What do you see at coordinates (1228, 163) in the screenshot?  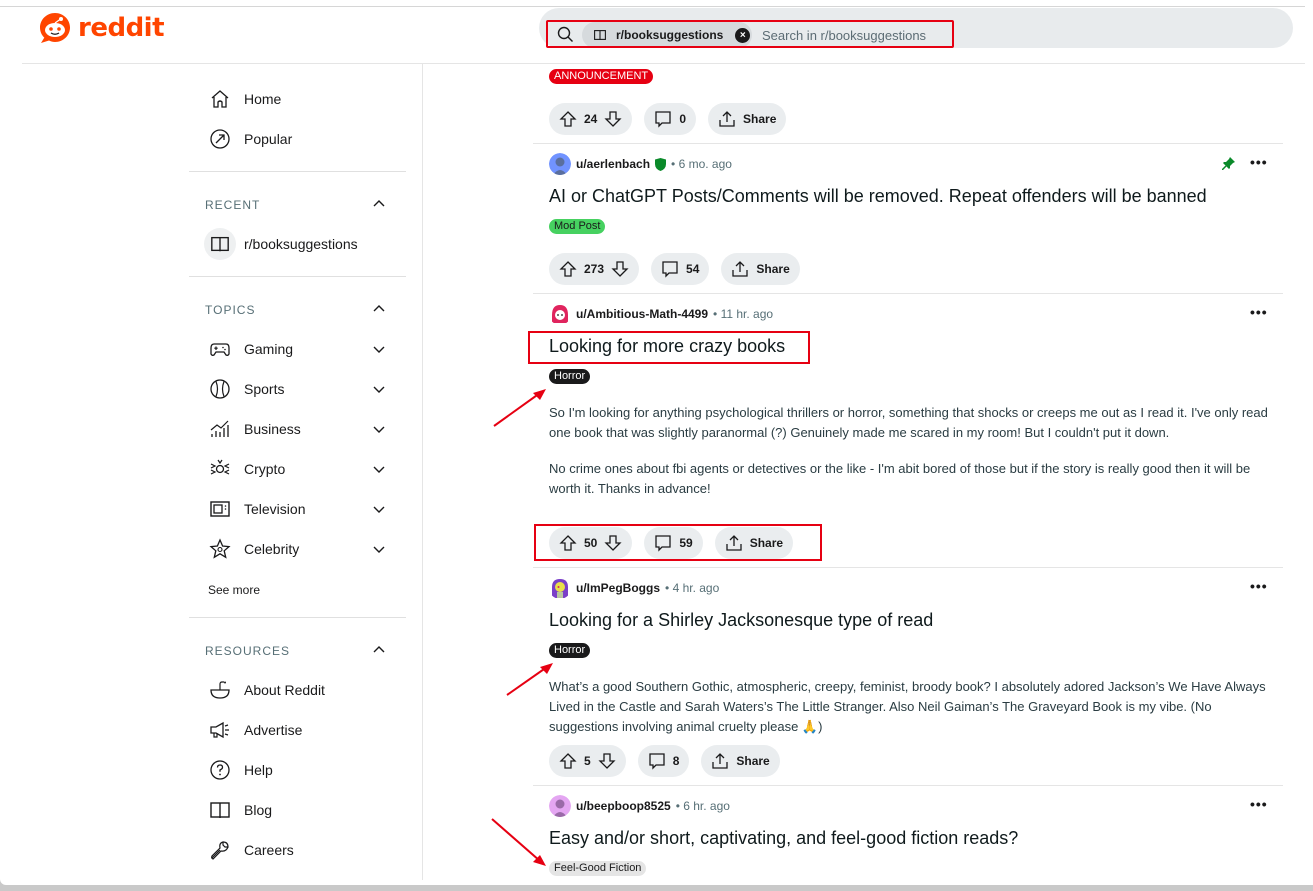 I see `pin-icon` at bounding box center [1228, 163].